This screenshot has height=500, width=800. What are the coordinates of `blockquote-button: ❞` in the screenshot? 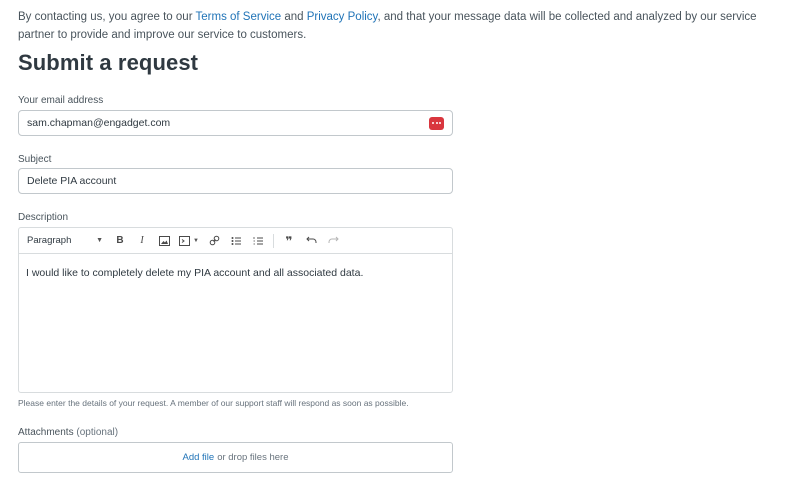 It's located at (289, 241).